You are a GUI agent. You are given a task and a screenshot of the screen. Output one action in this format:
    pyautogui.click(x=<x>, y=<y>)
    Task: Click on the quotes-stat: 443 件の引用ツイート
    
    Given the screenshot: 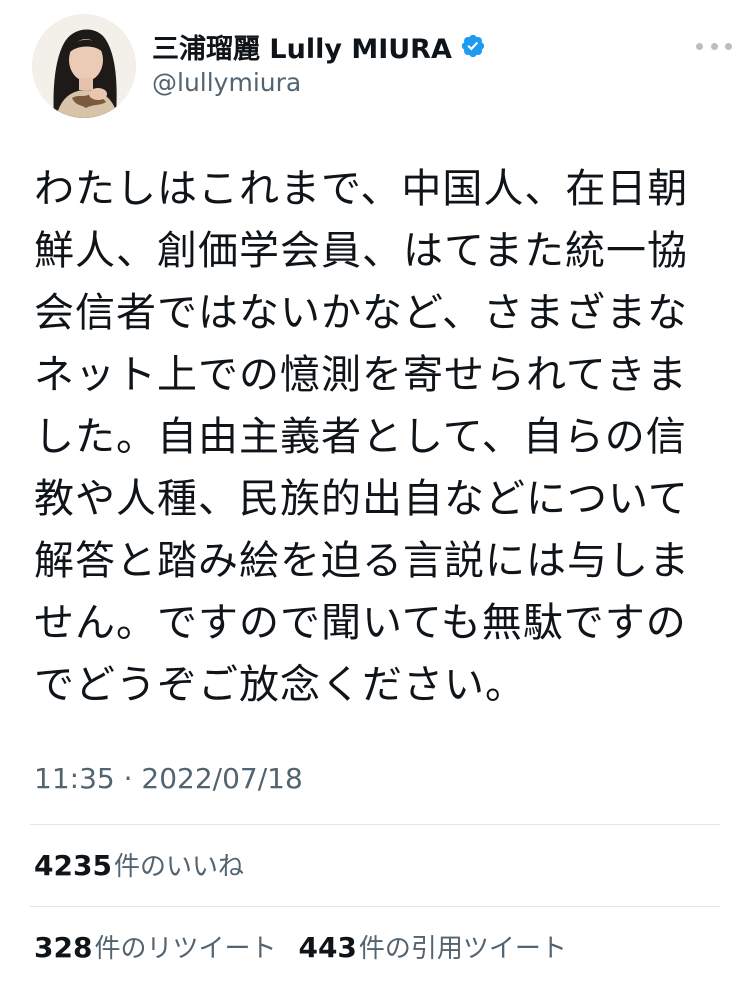 What is the action you would take?
    pyautogui.click(x=432, y=946)
    